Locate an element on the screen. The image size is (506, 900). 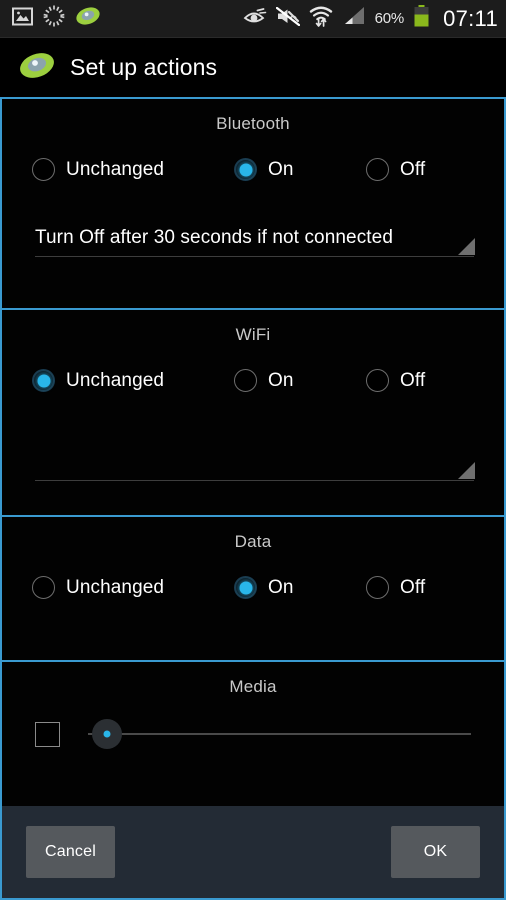
radio-option-data-off: Off is located at coordinates (395, 587).